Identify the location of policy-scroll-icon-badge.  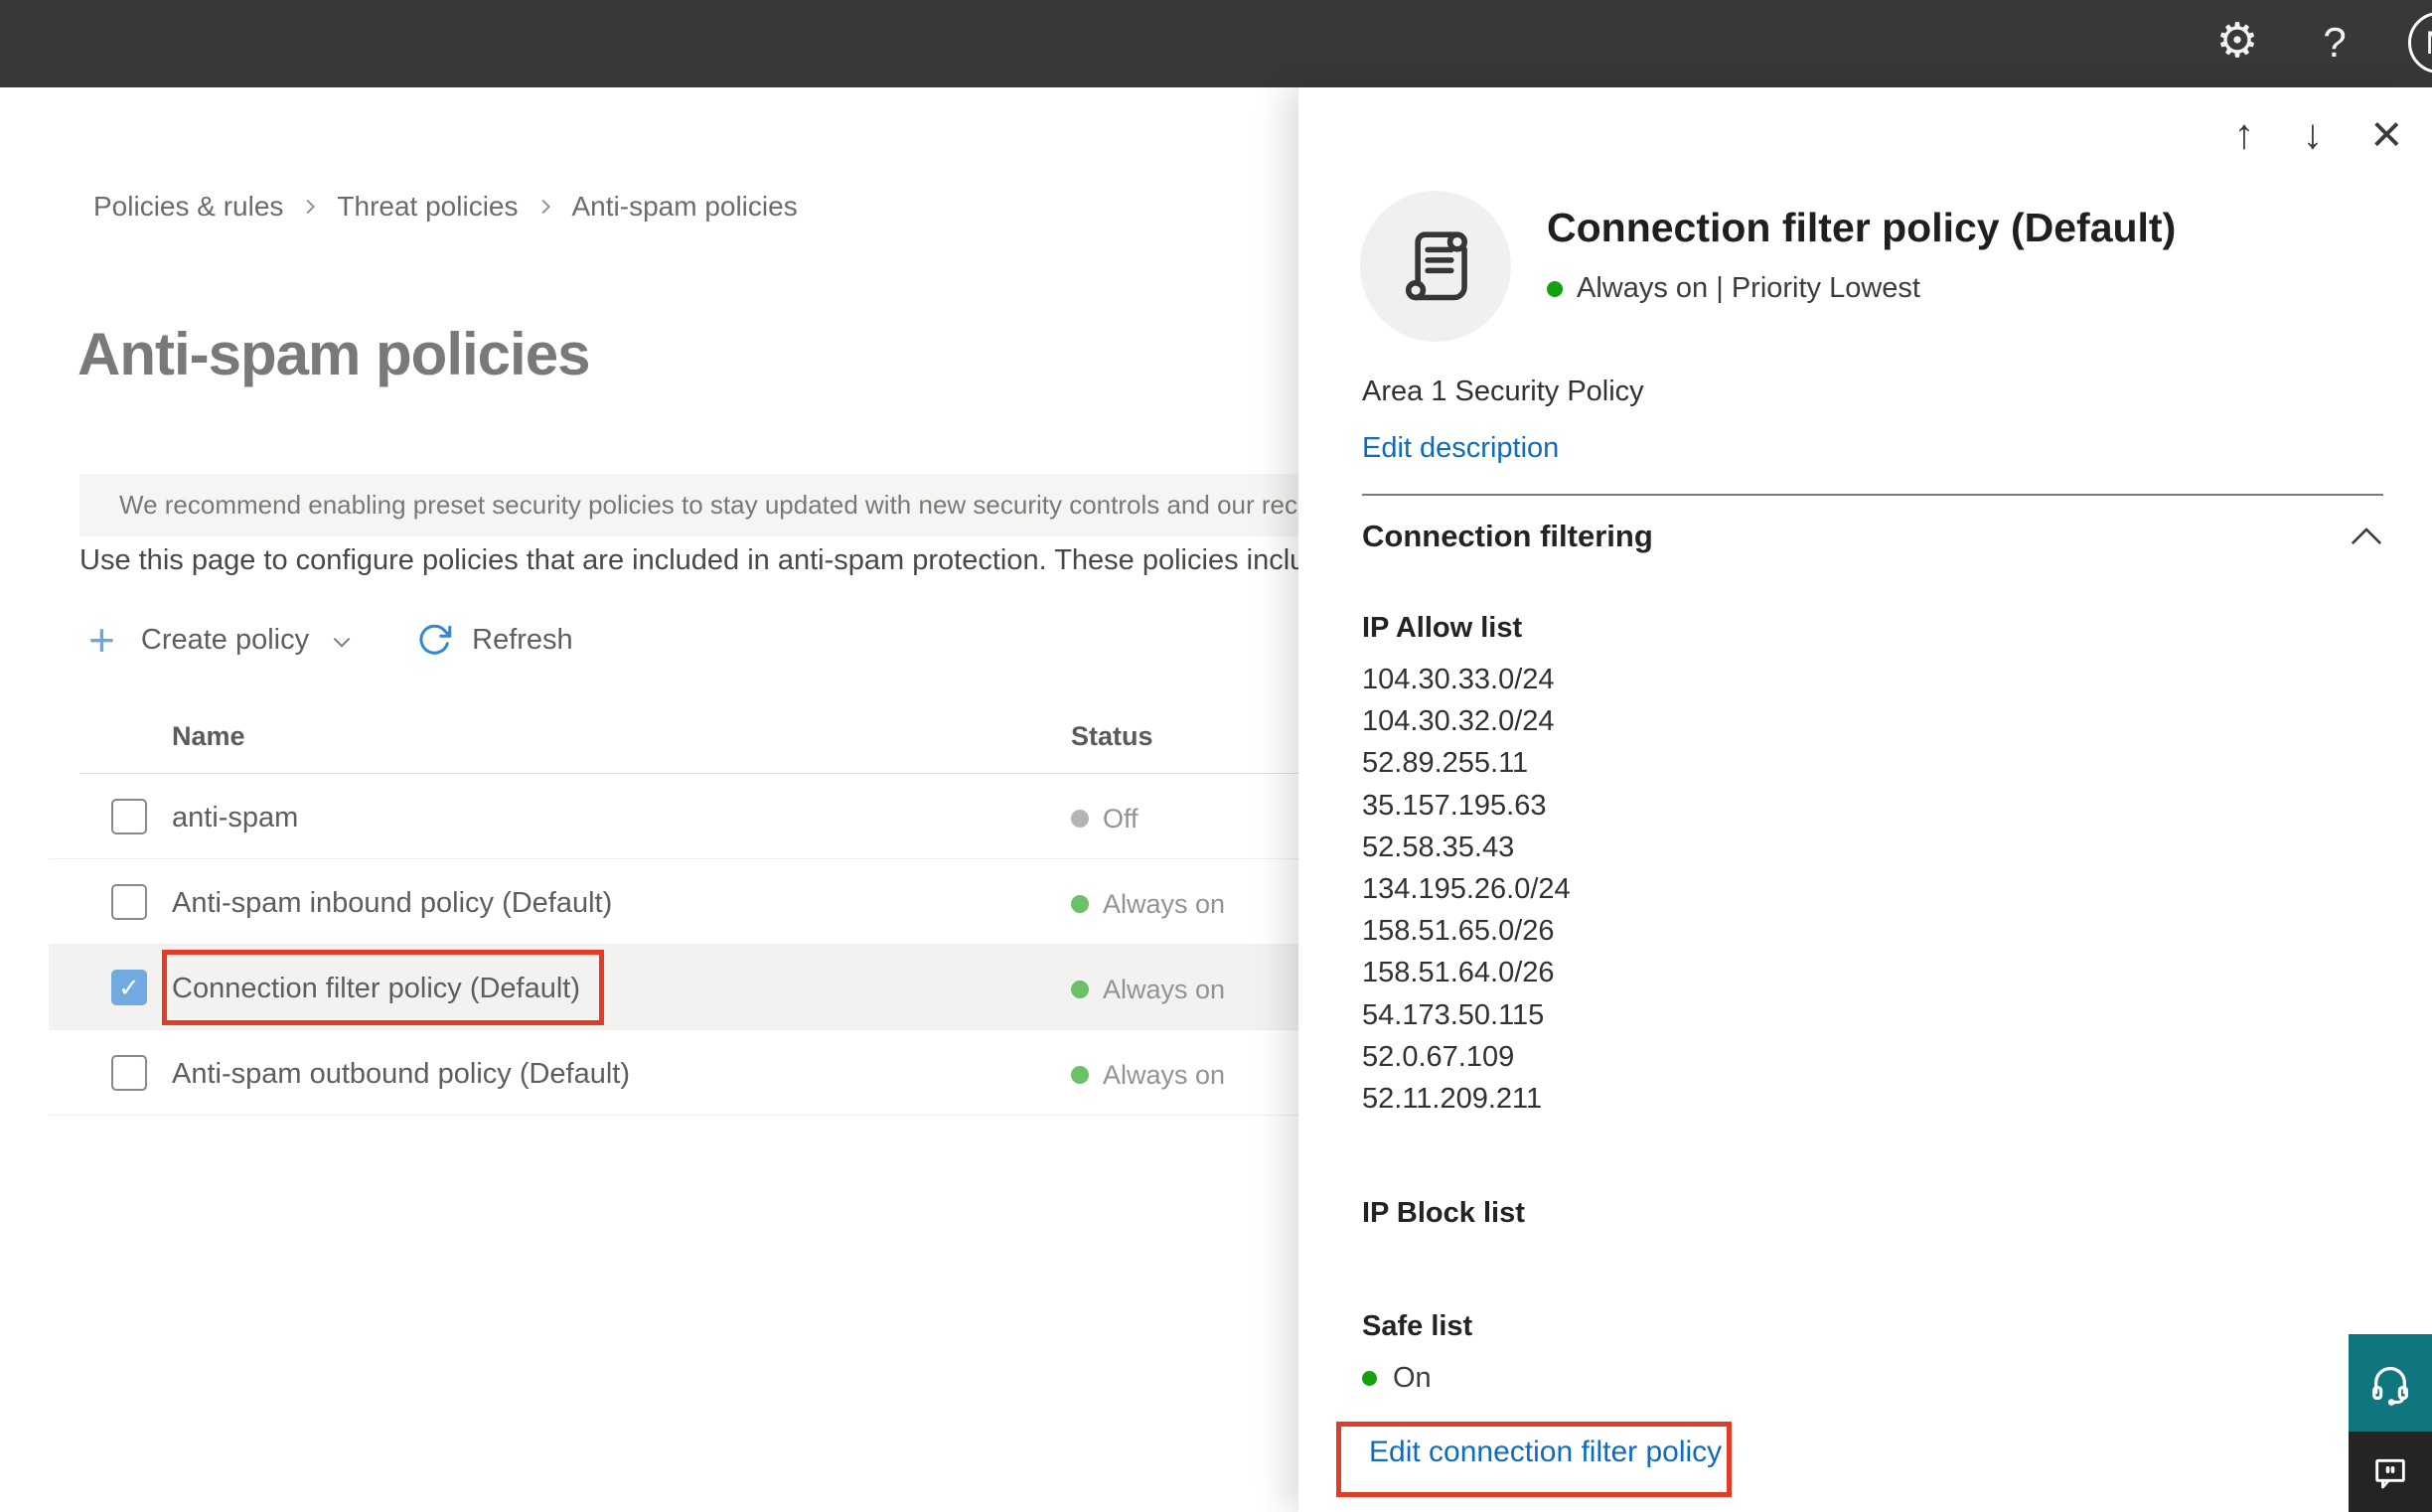
(1435, 266).